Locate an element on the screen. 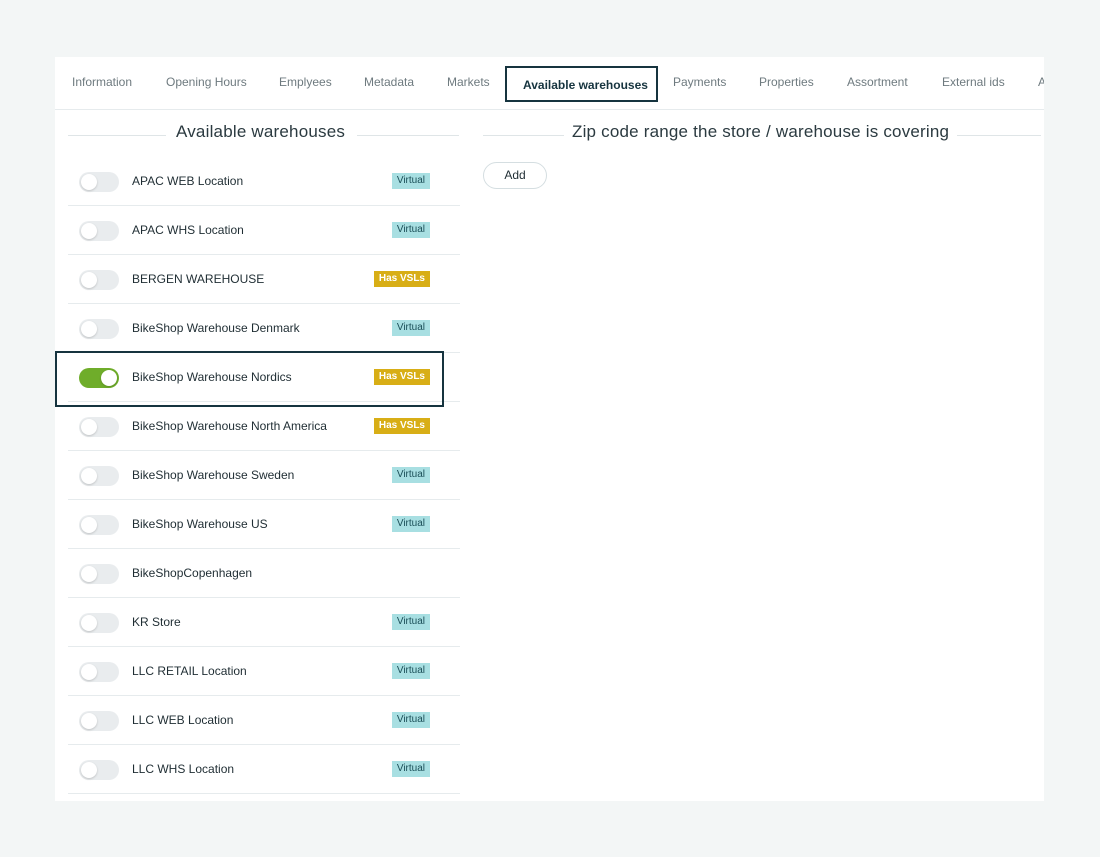  warehouse-name: KR Store is located at coordinates (156, 622).